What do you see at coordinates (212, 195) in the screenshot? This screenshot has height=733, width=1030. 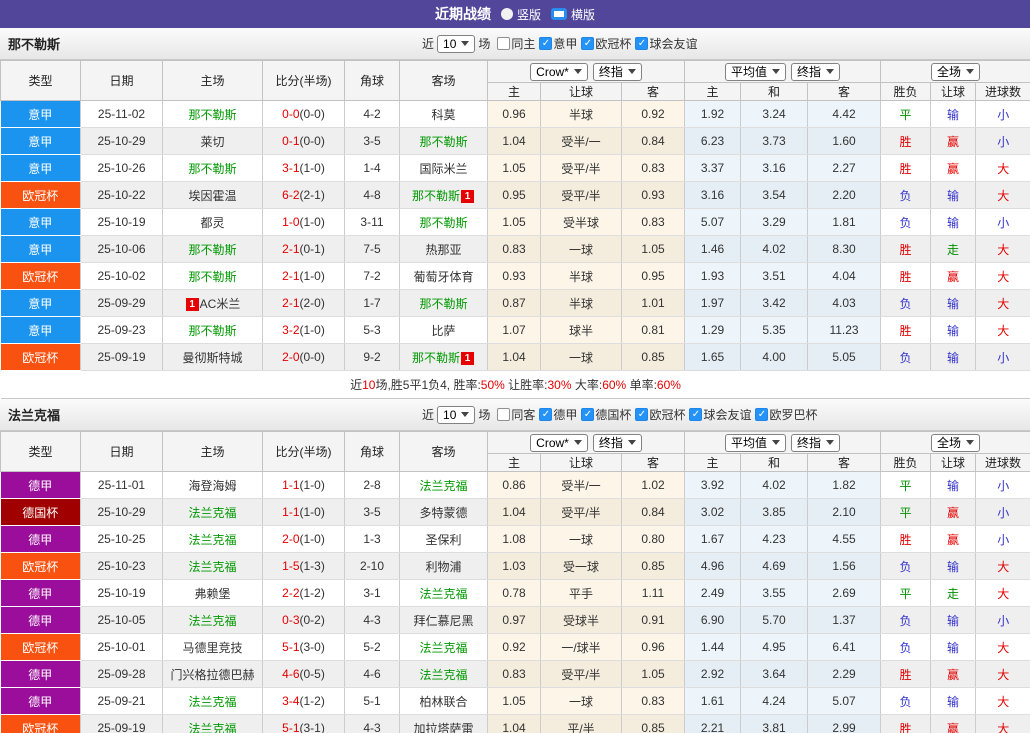 I see `team-name-text: 埃因霍温` at bounding box center [212, 195].